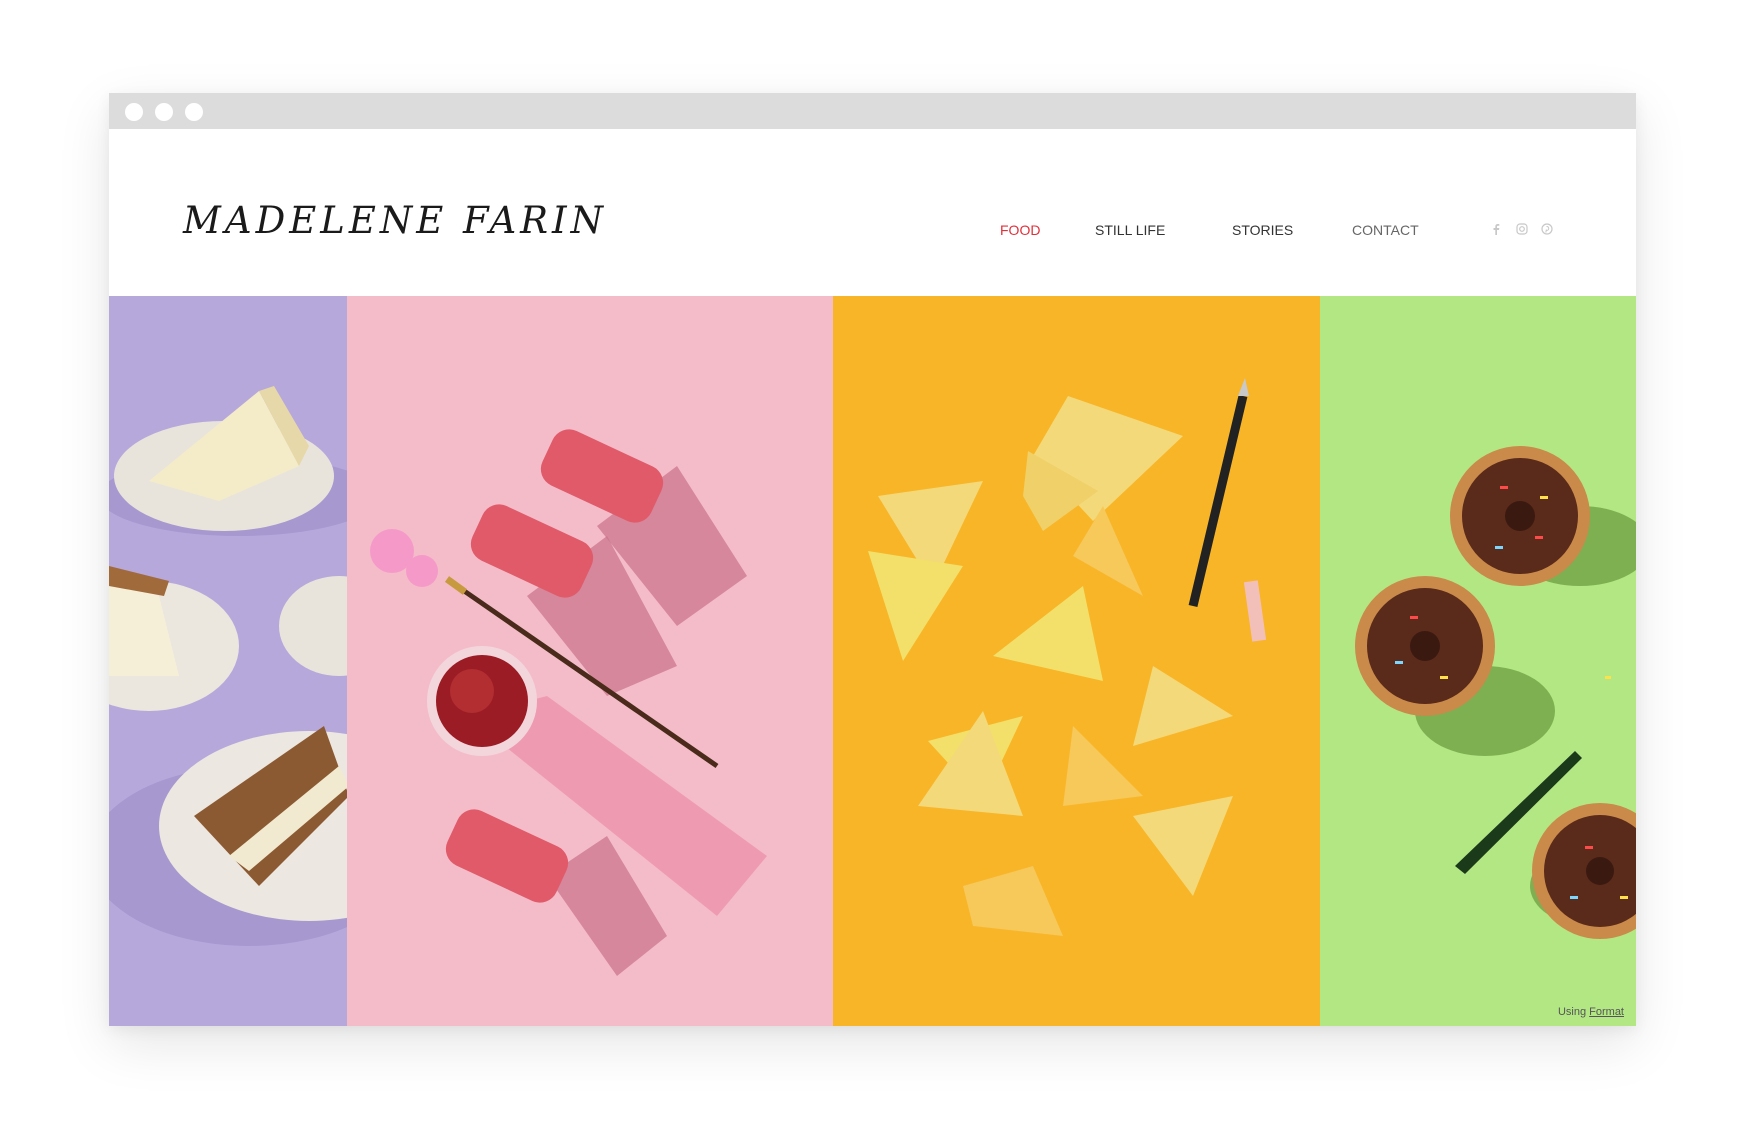  I want to click on nav-item-contact: CONTACT, so click(1385, 230).